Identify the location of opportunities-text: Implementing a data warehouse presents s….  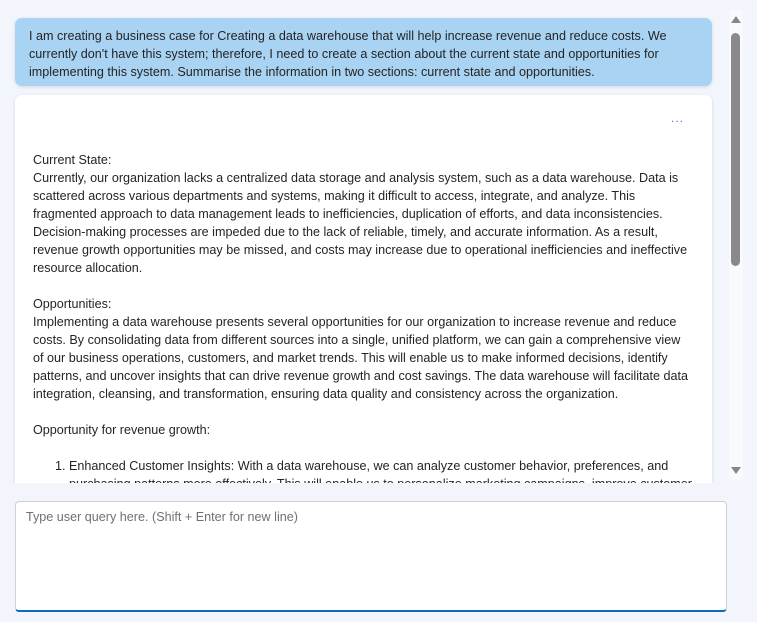
(361, 358).